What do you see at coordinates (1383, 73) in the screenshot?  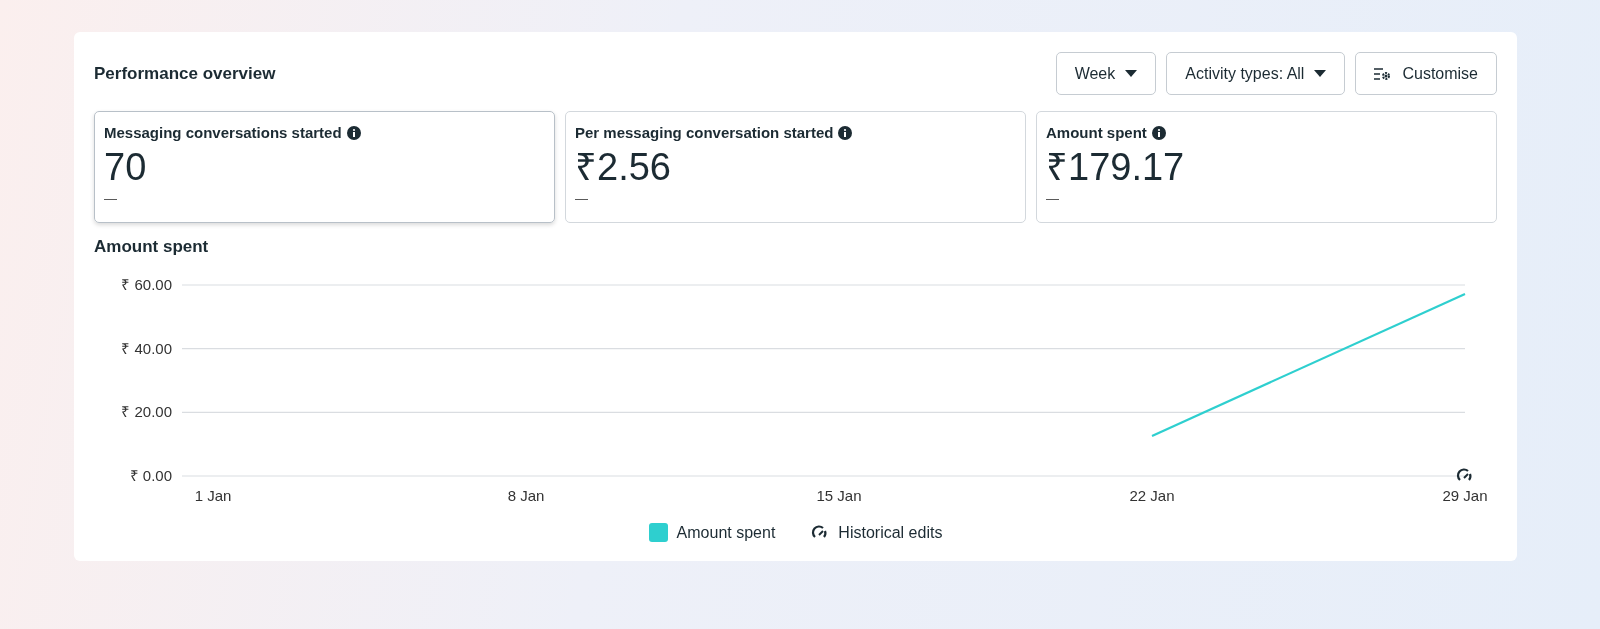 I see `settings-icon` at bounding box center [1383, 73].